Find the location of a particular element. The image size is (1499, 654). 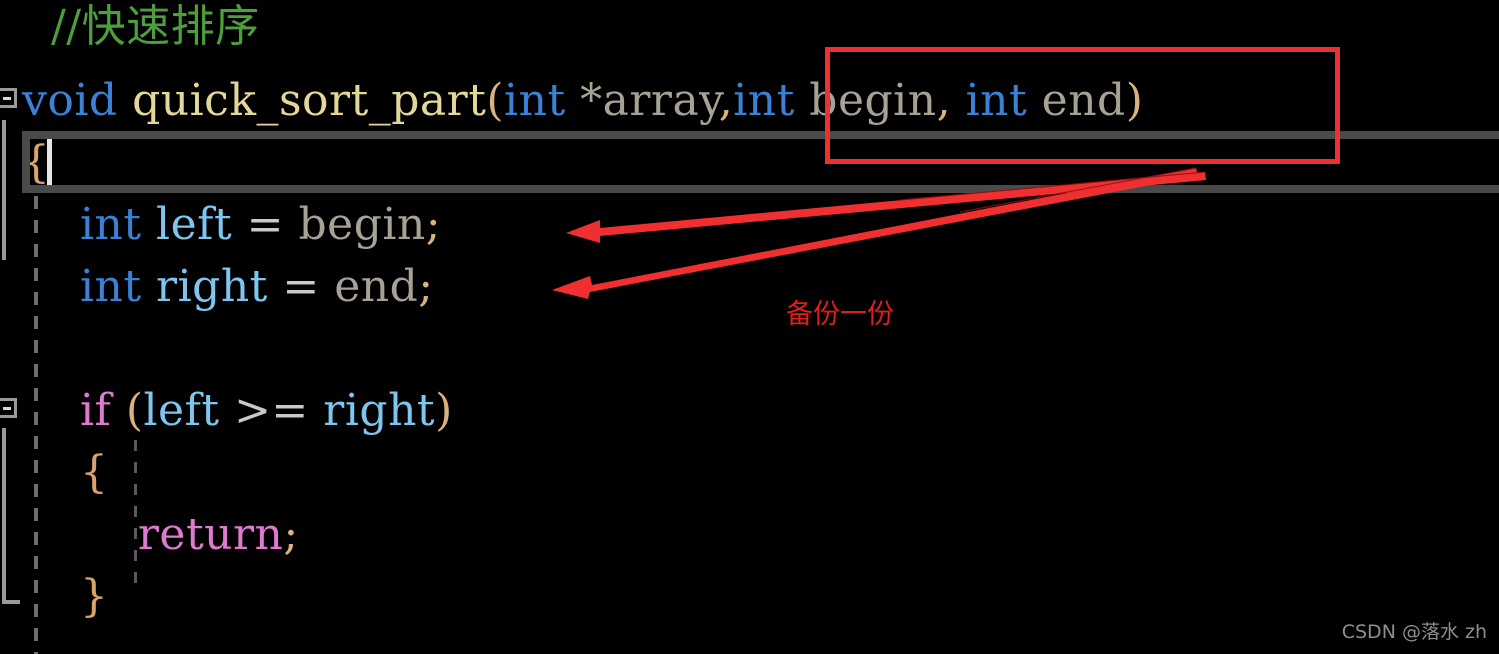

arrow-to-int-right-icon is located at coordinates (875, 233).